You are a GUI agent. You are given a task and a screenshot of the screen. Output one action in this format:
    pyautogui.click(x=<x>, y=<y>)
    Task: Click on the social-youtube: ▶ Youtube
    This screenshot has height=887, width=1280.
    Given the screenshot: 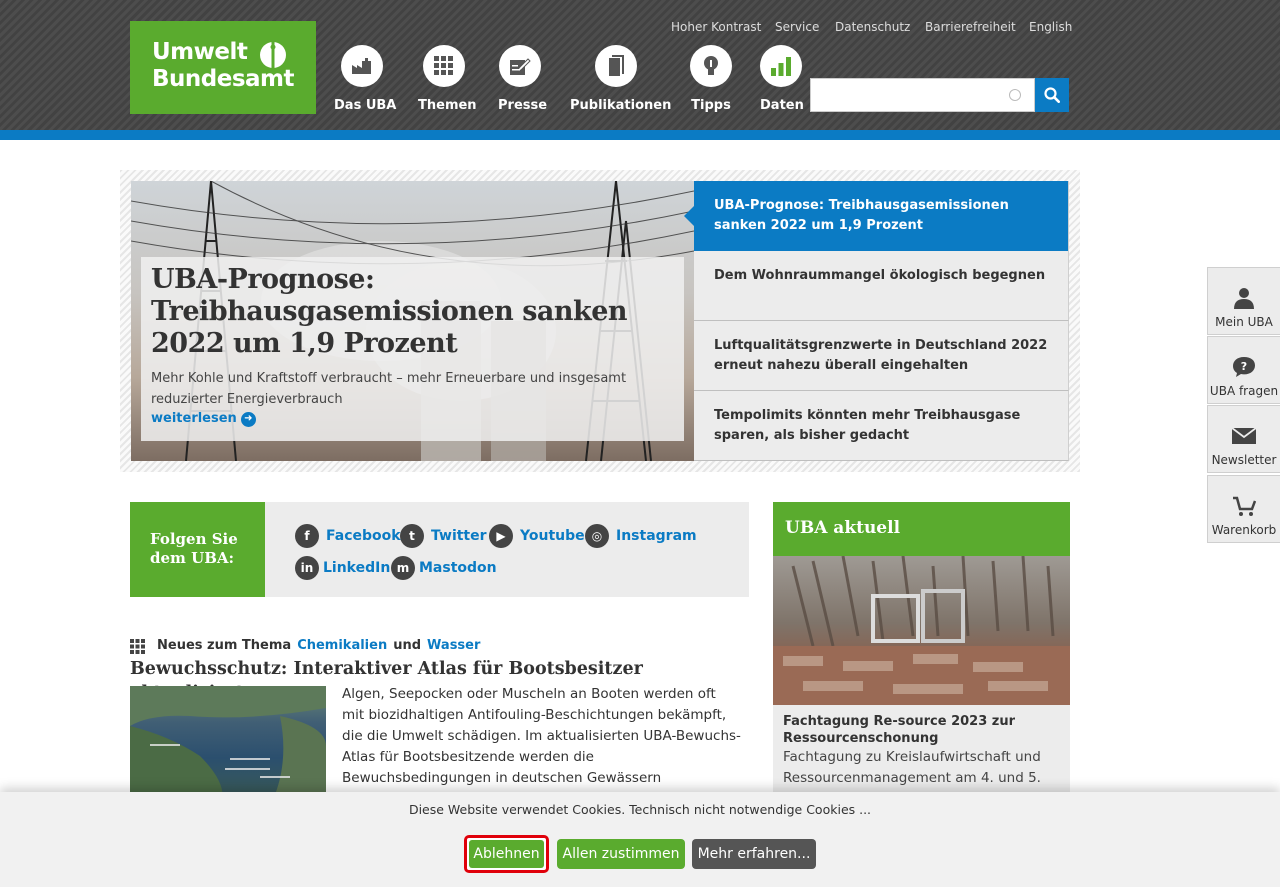 What is the action you would take?
    pyautogui.click(x=537, y=536)
    